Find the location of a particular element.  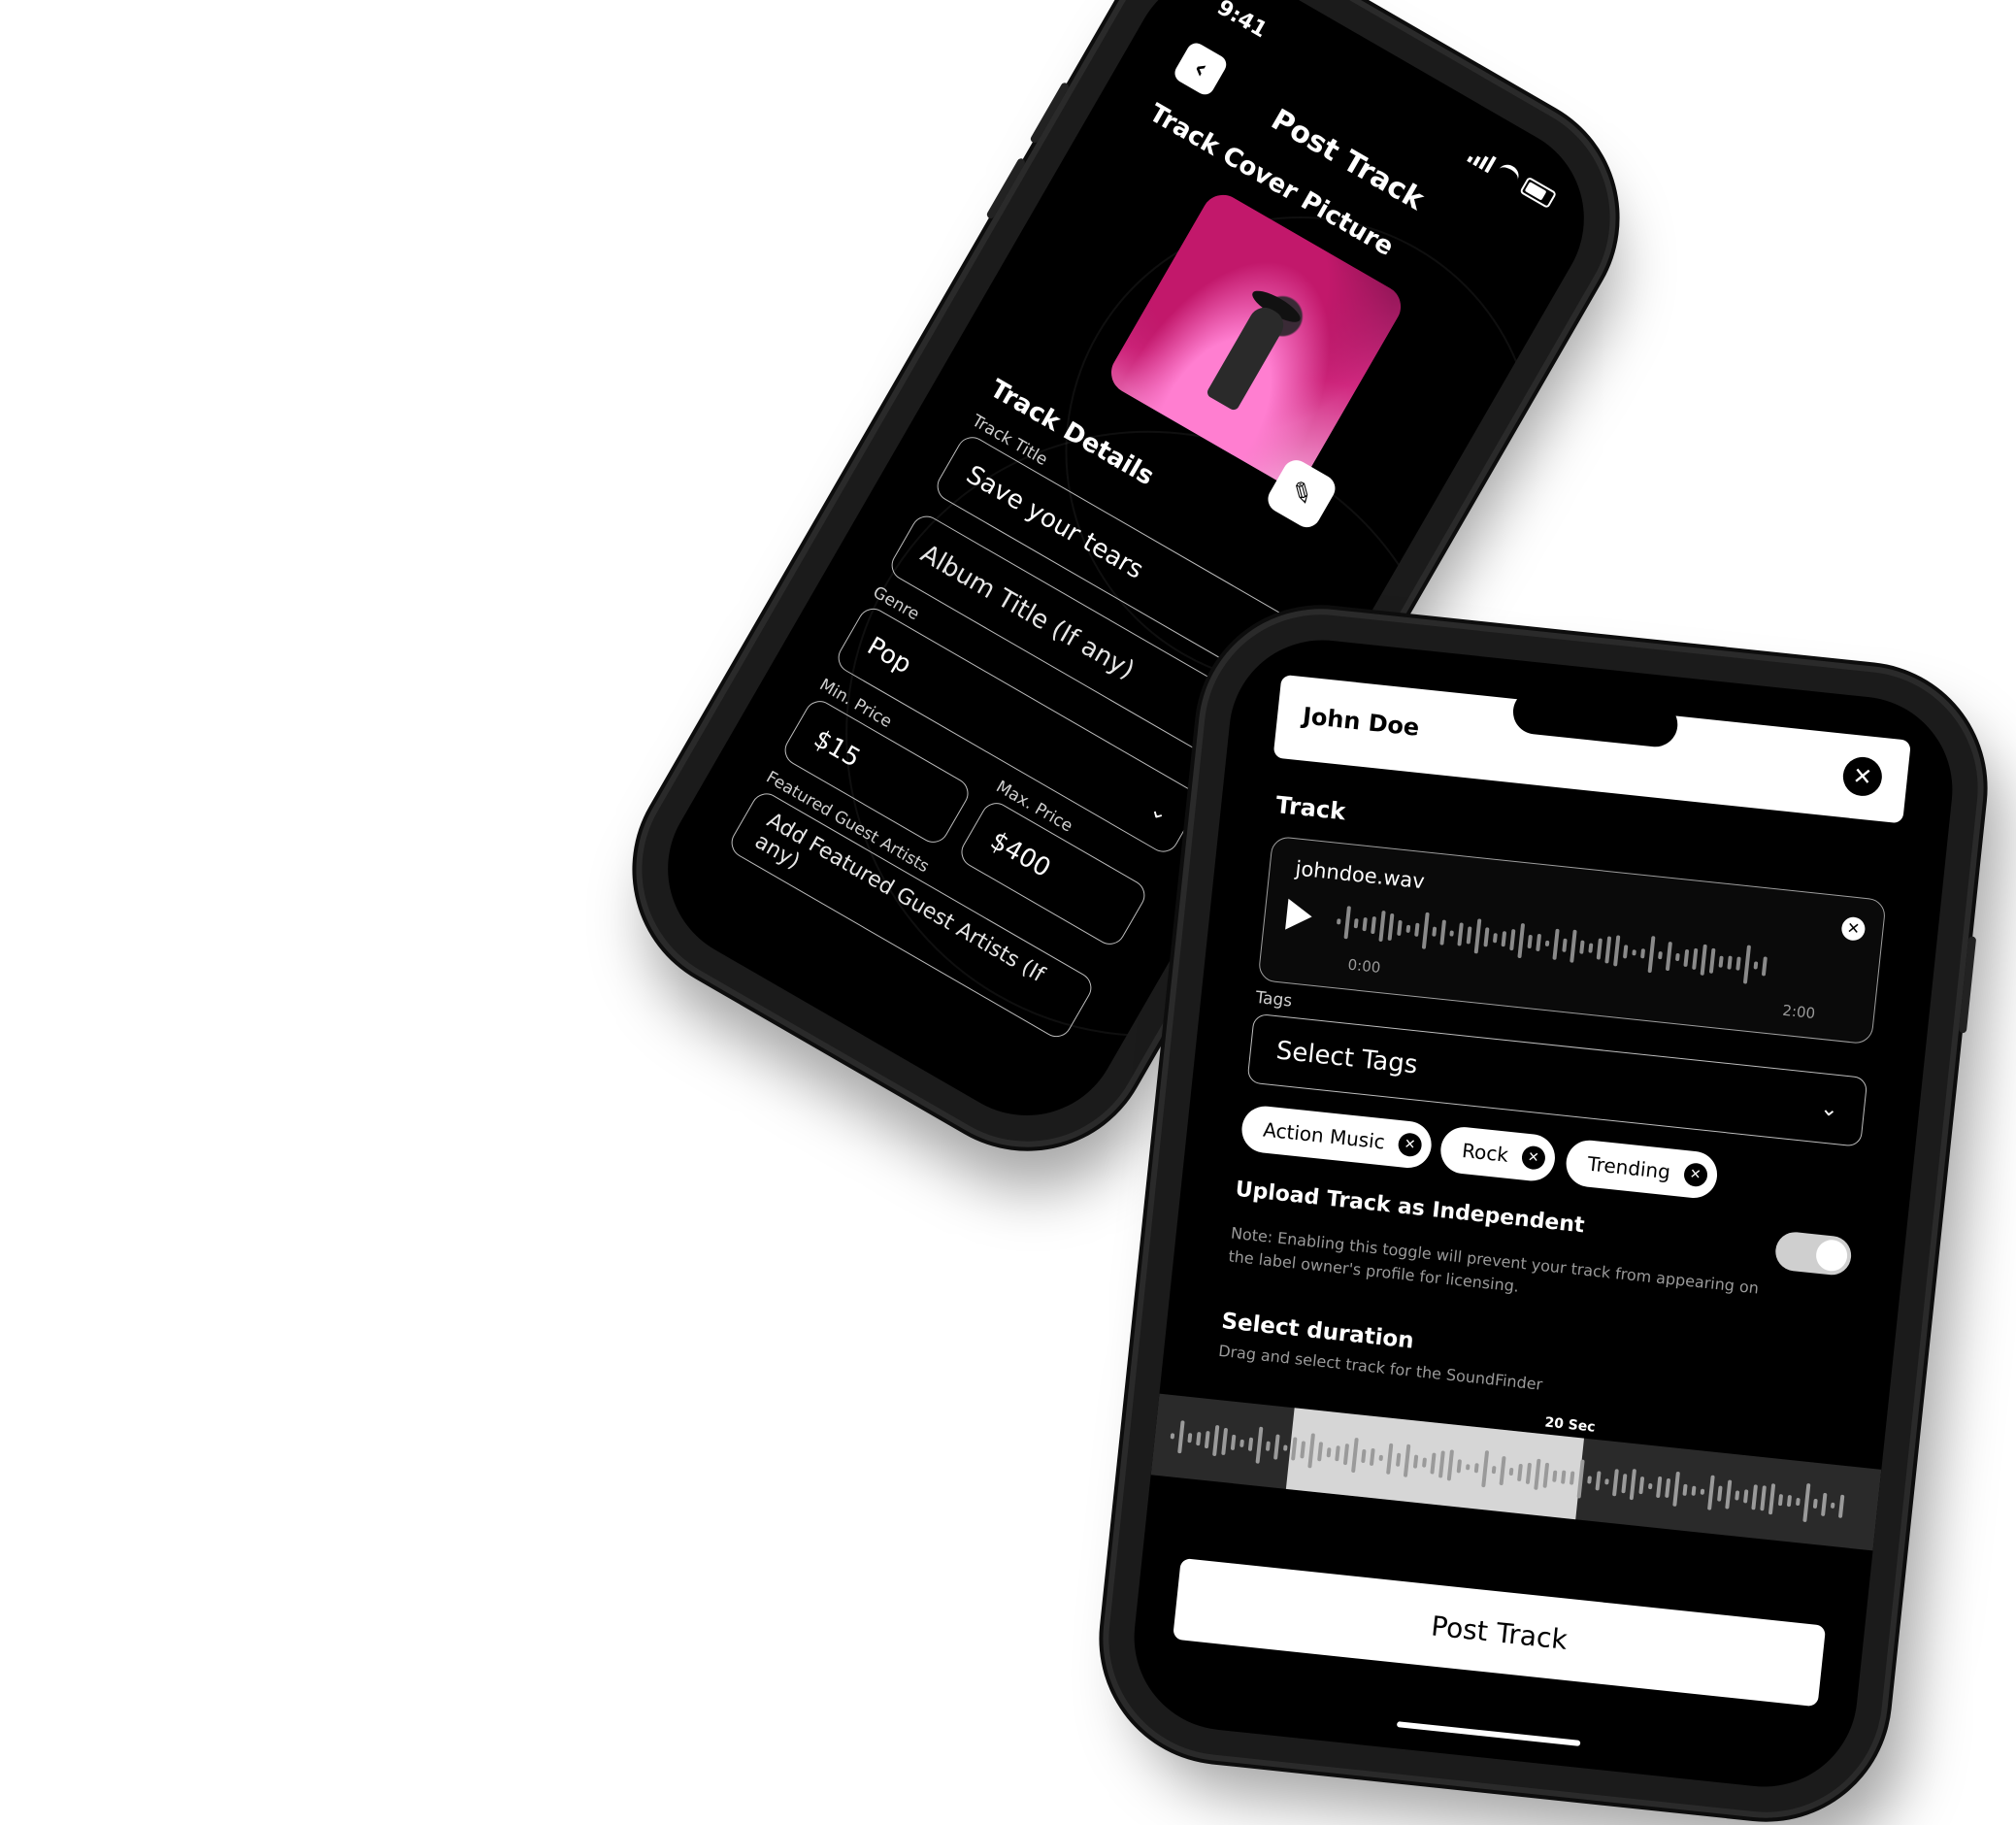

status-time: 9:41 is located at coordinates (1242, 22).